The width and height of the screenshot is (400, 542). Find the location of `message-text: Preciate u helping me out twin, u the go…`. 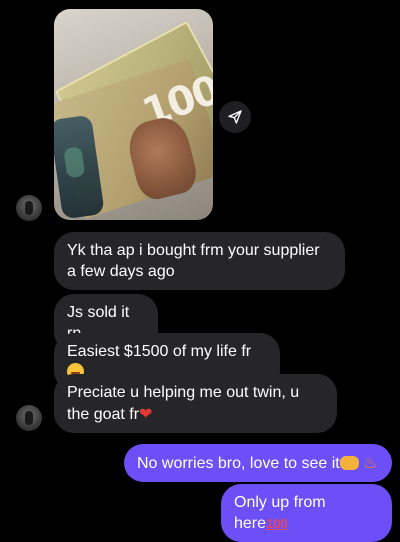

message-text: Preciate u helping me out twin, u the go… is located at coordinates (183, 403).